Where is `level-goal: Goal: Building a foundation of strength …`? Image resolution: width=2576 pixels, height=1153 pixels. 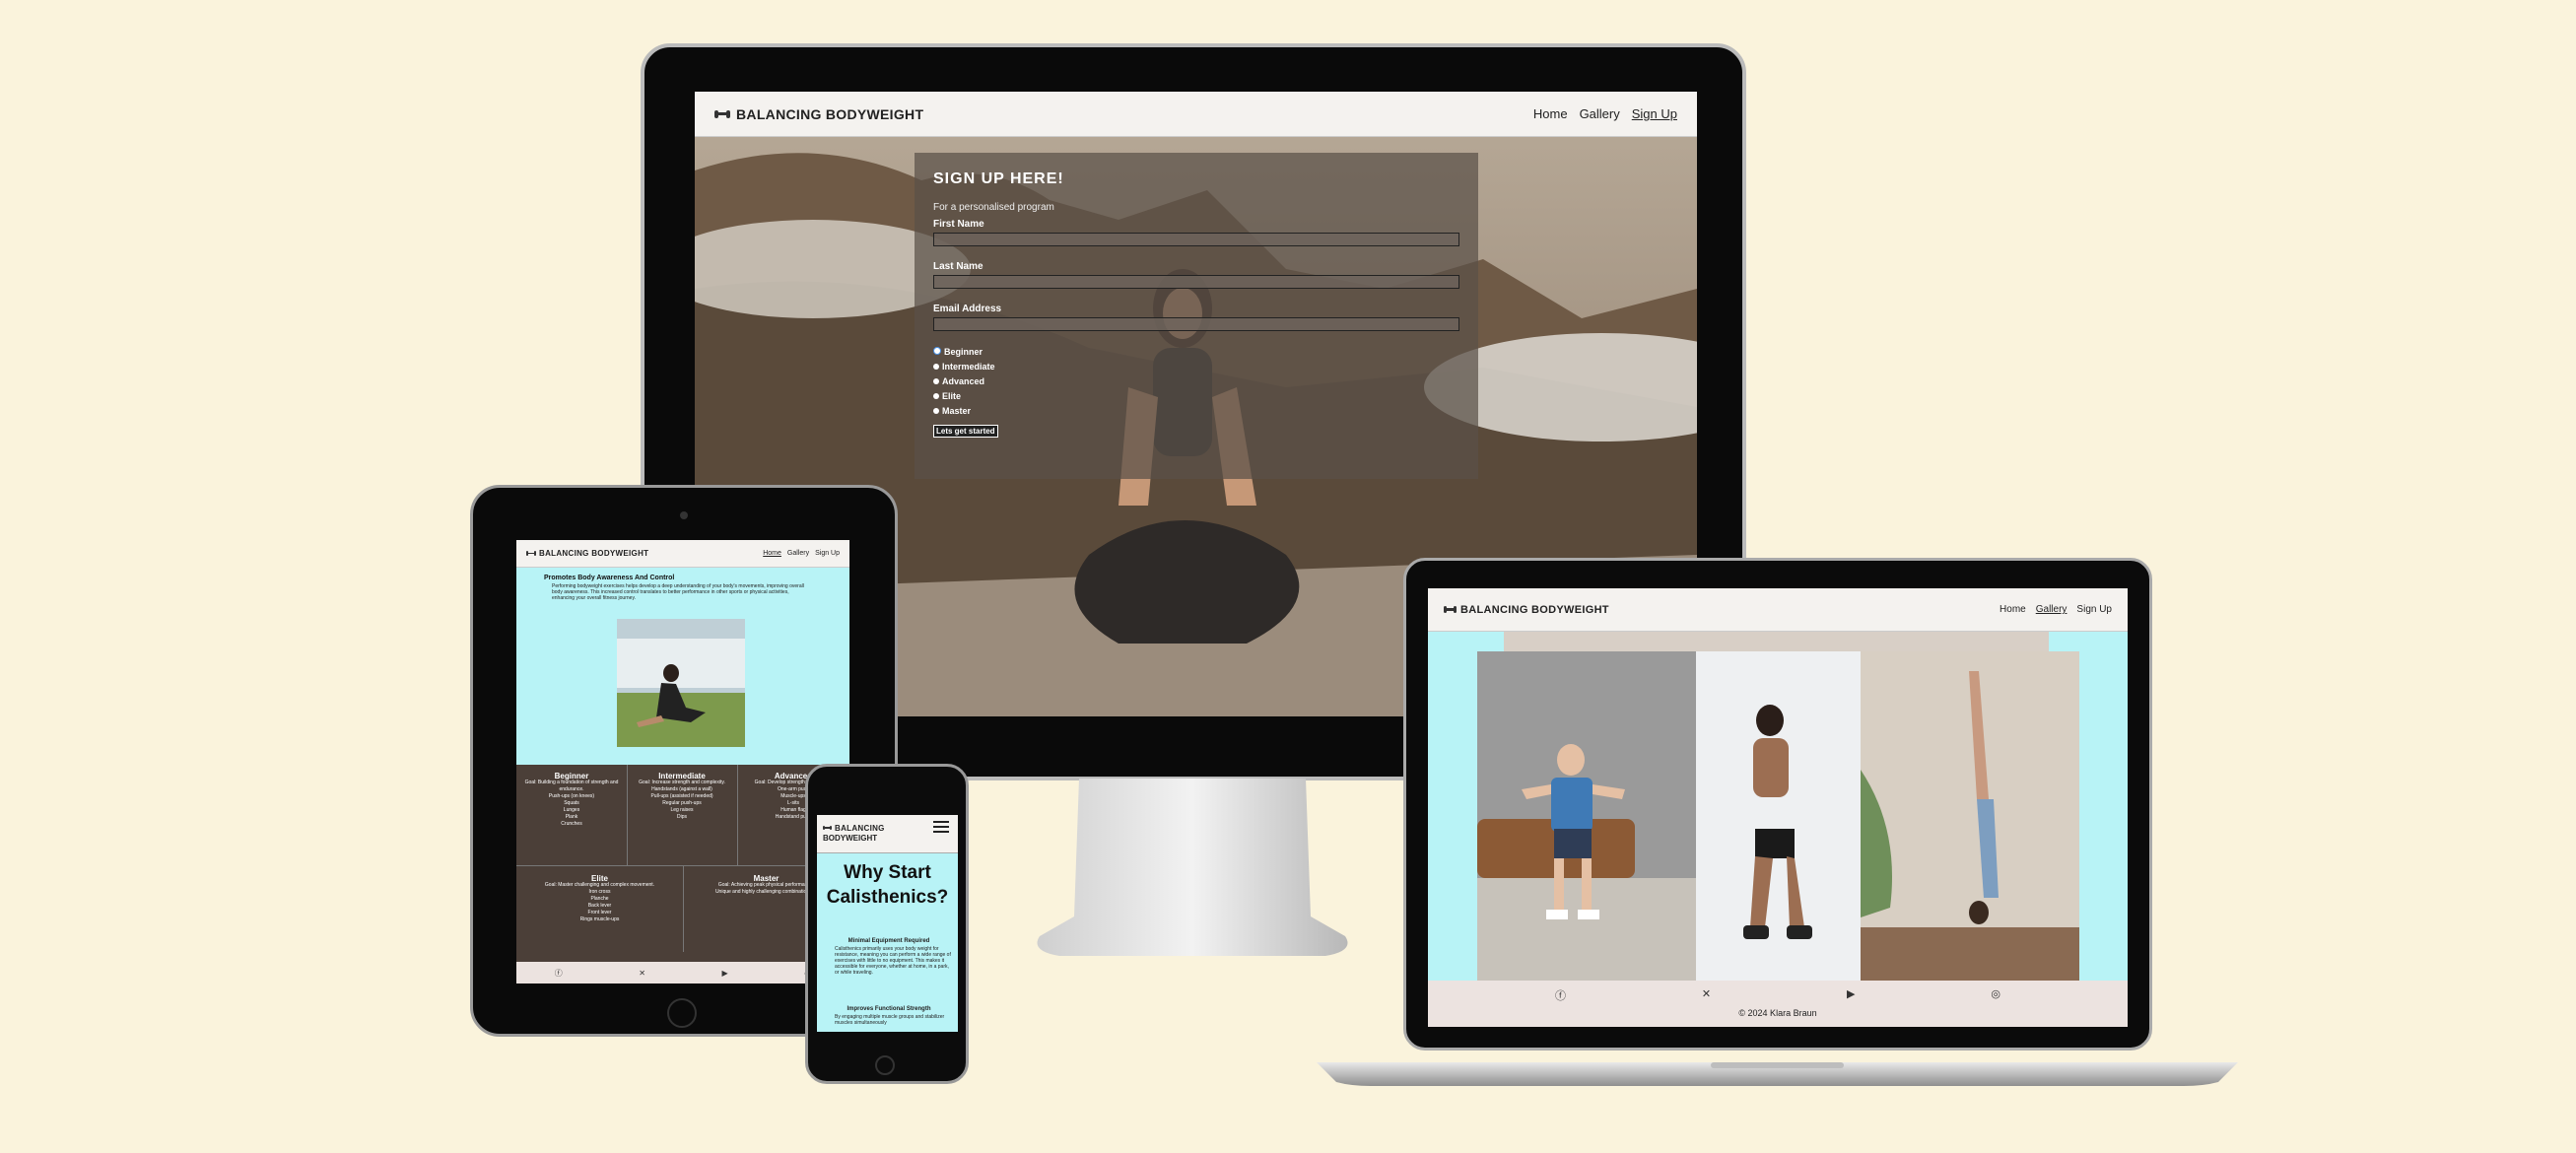
level-goal: Goal: Building a foundation of strength … is located at coordinates (571, 786).